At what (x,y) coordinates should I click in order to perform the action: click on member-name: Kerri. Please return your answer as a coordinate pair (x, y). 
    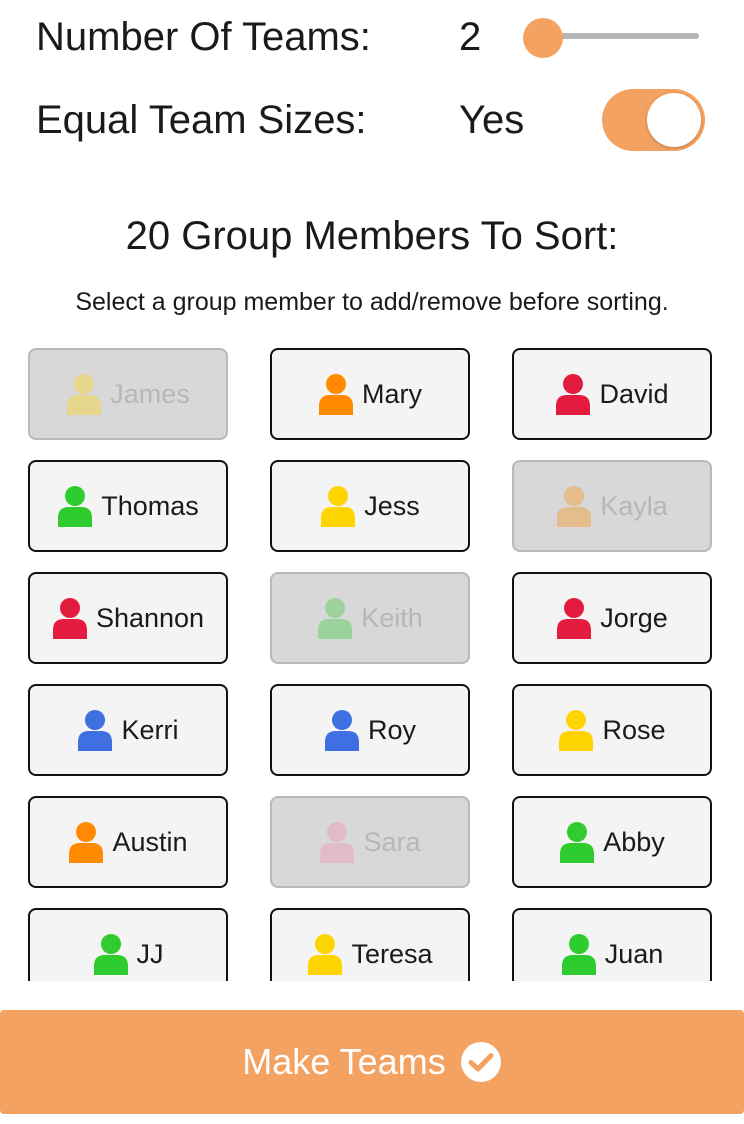
    Looking at the image, I should click on (150, 729).